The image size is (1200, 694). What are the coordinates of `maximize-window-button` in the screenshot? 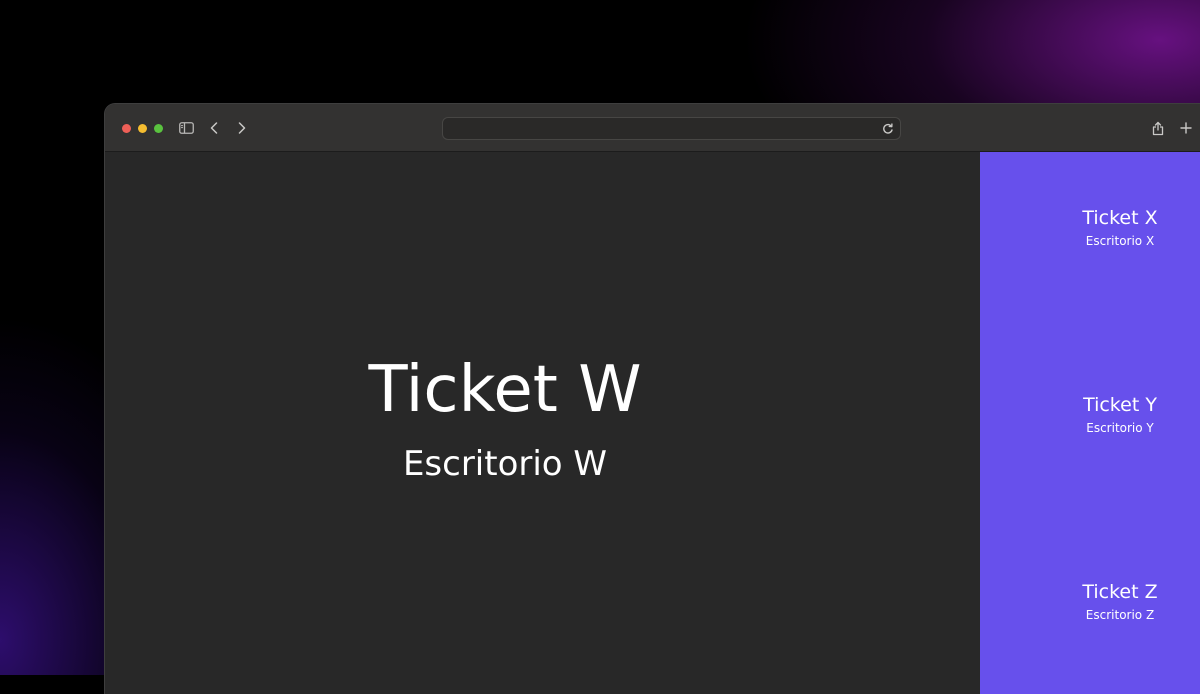 It's located at (158, 128).